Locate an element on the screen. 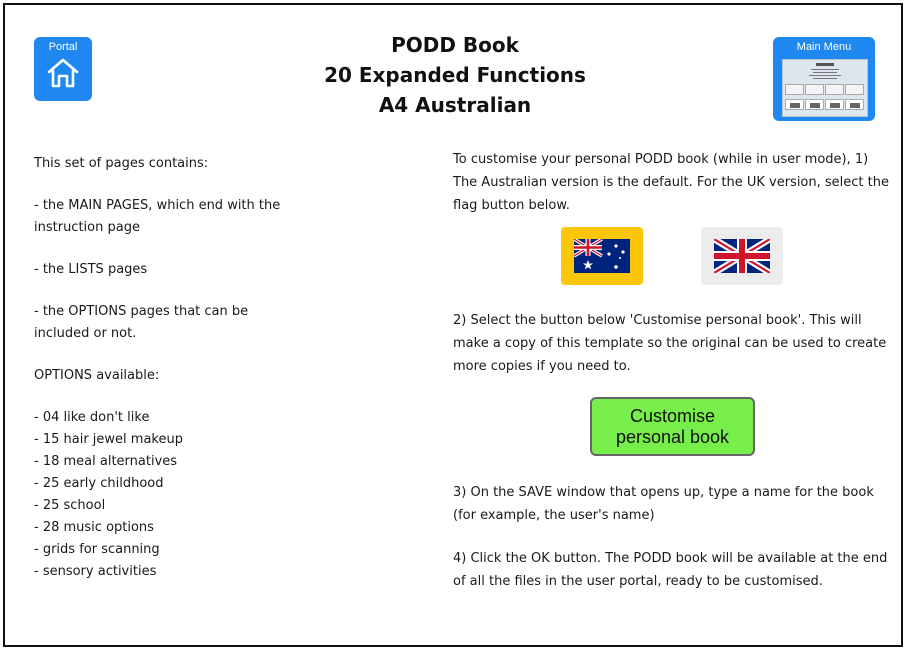 Image resolution: width=910 pixels, height=653 pixels. customise-label-line-1: Customise is located at coordinates (672, 416).